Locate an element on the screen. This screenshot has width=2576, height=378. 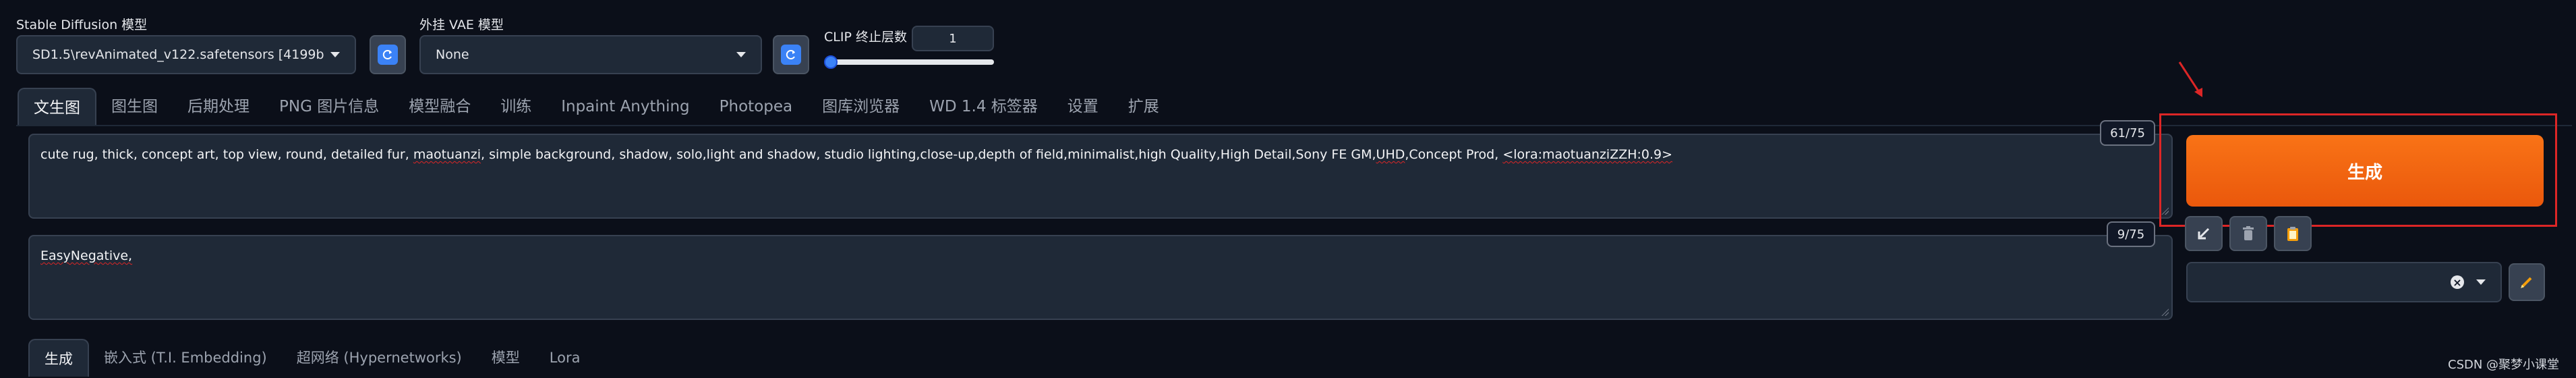
prompt-text-marked: <lora:maotuanziZZH:0.9> is located at coordinates (1588, 154).